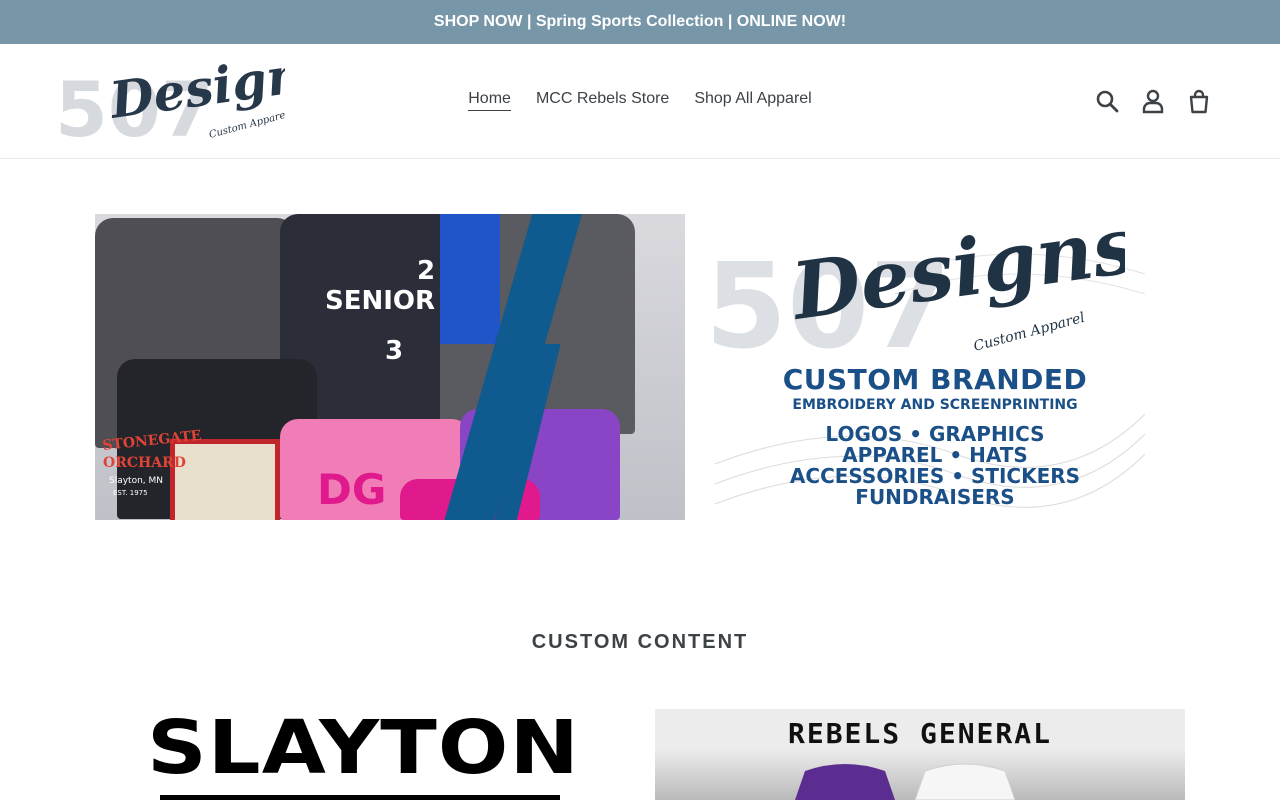  I want to click on hero-line-apparel: APPAREL • HATS, so click(935, 455).